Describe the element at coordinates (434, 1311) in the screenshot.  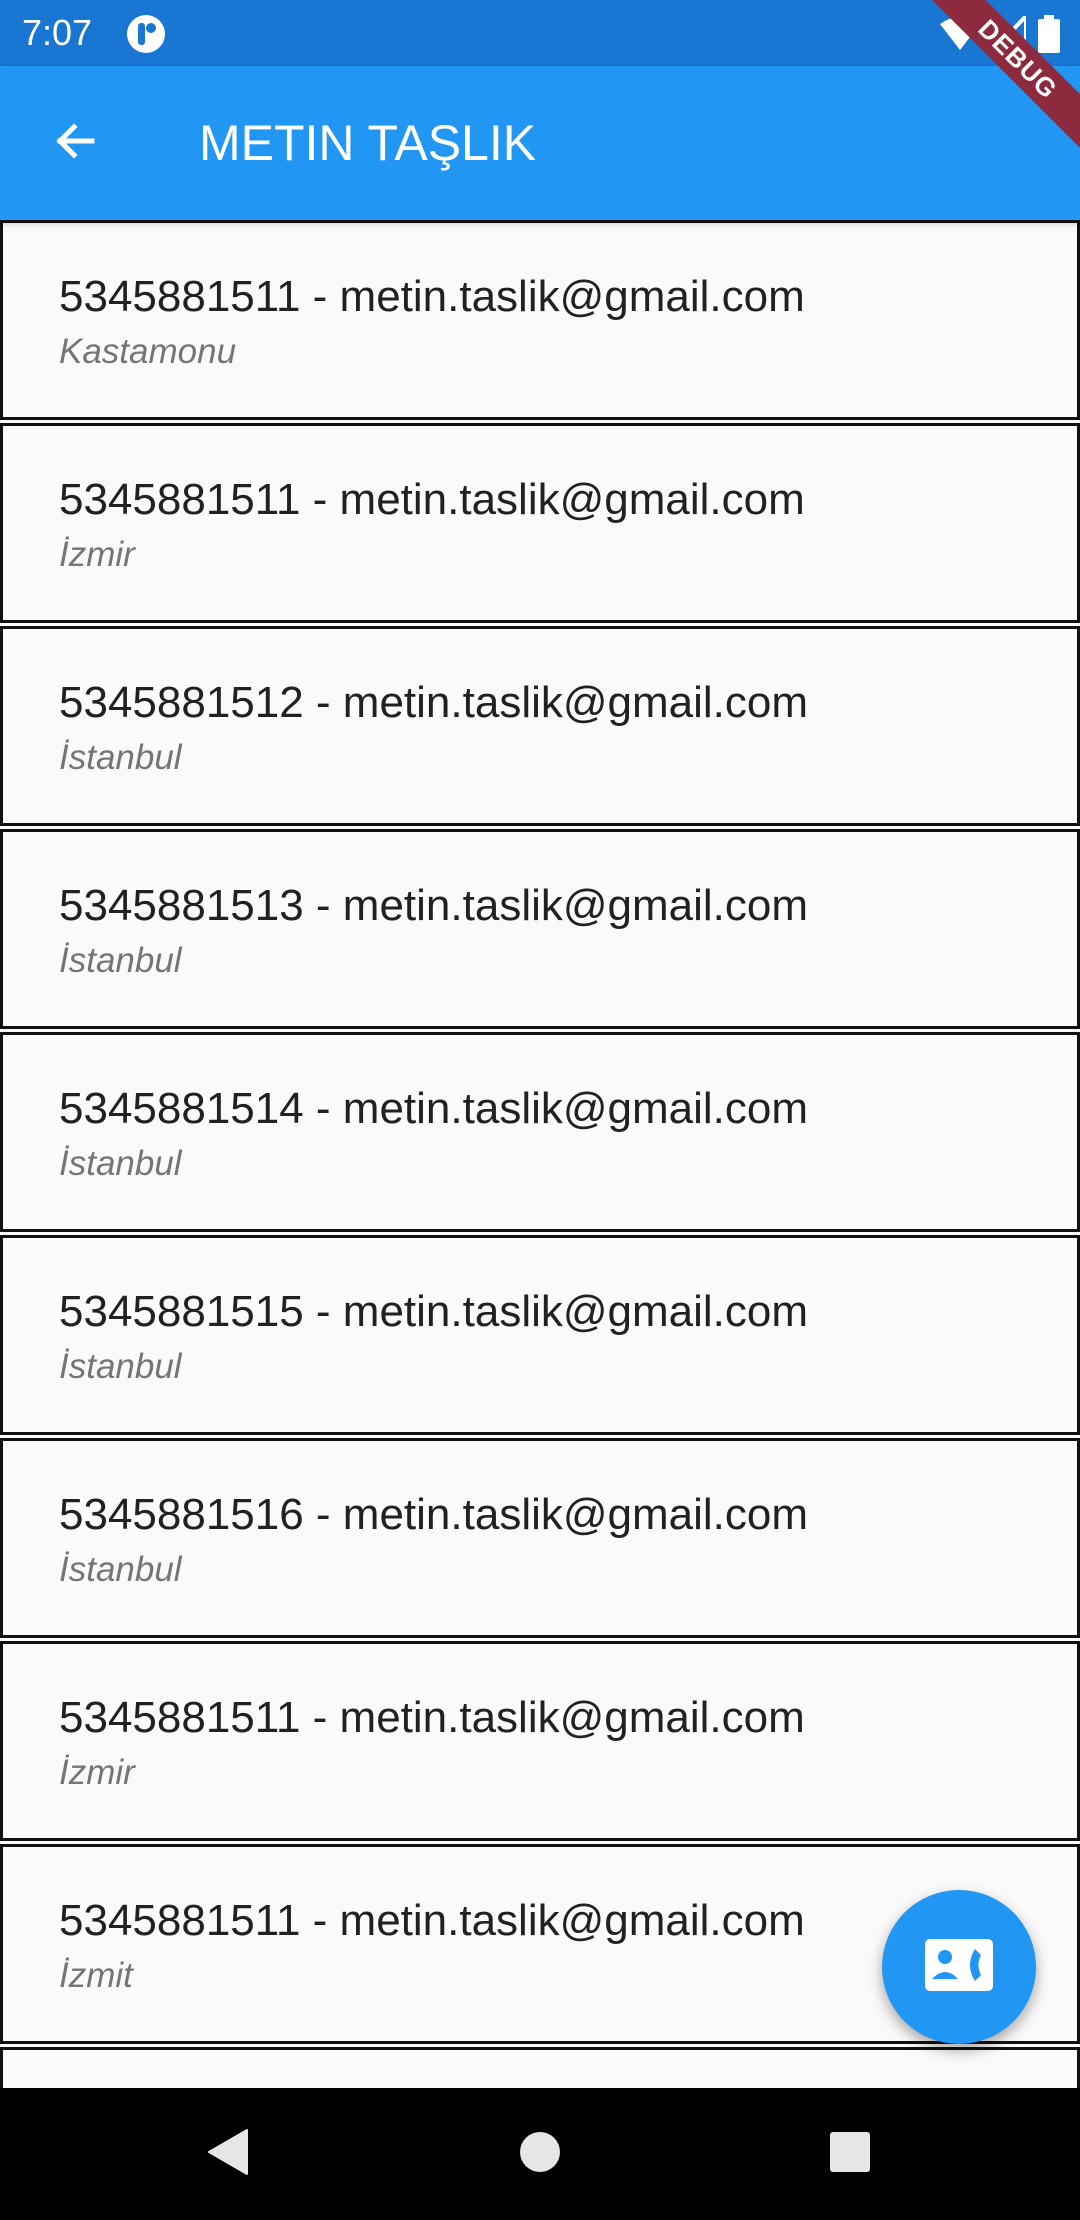
I see `contact-title: 5345881515 - metin.taslik@gmail.com` at that location.